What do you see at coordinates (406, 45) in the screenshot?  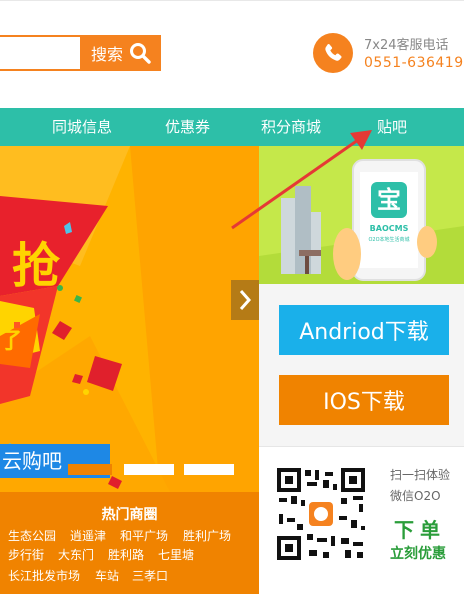 I see `hotline-label: 7x24客服电话` at bounding box center [406, 45].